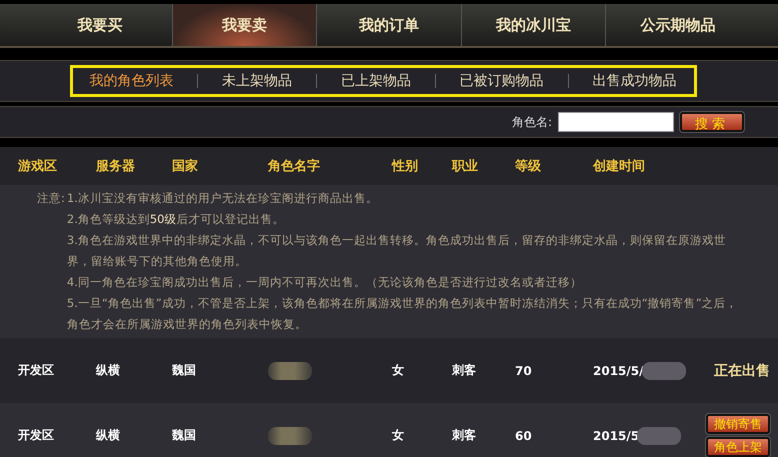 Image resolution: width=778 pixels, height=457 pixels. What do you see at coordinates (502, 81) in the screenshot?
I see `sub-tab: 已被订购物品` at bounding box center [502, 81].